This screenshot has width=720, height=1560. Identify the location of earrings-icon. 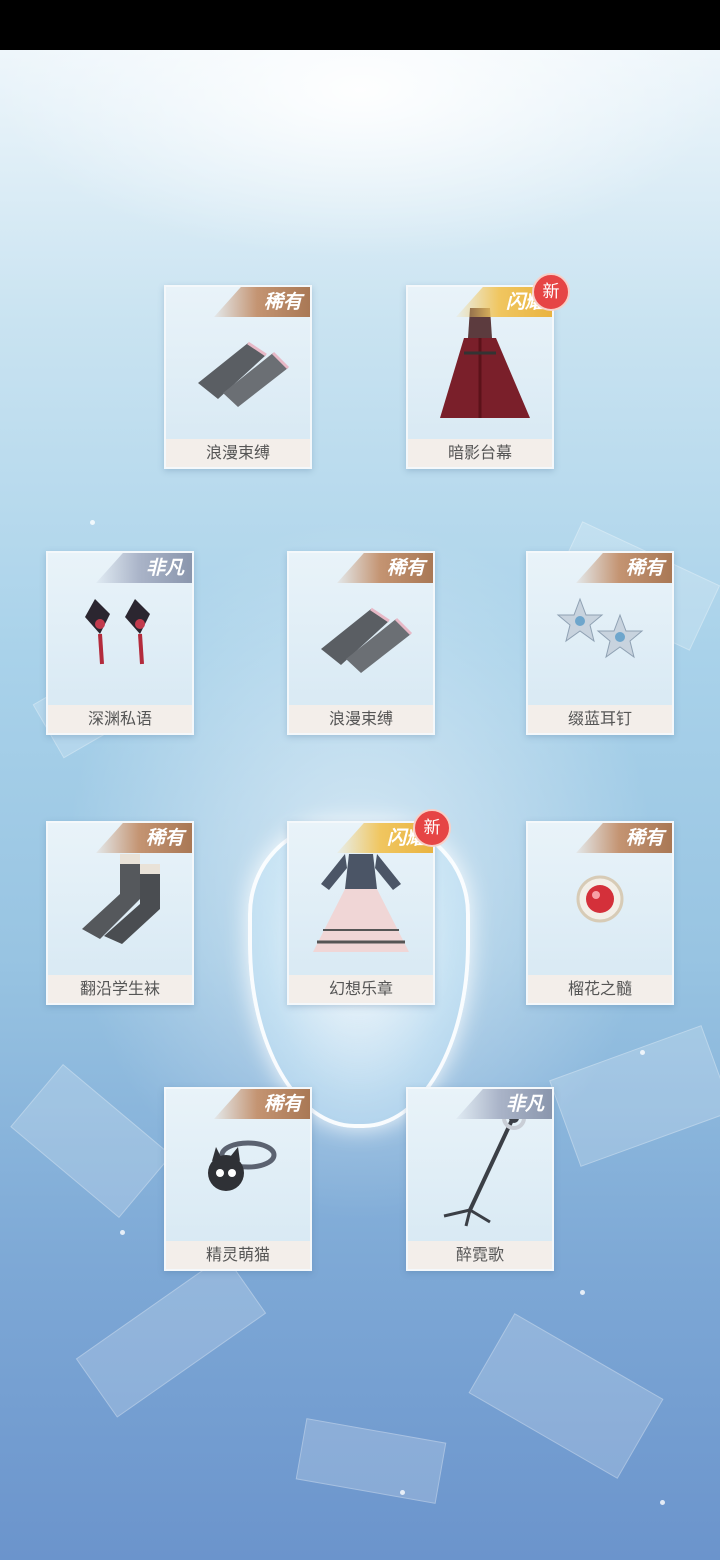
(117, 632).